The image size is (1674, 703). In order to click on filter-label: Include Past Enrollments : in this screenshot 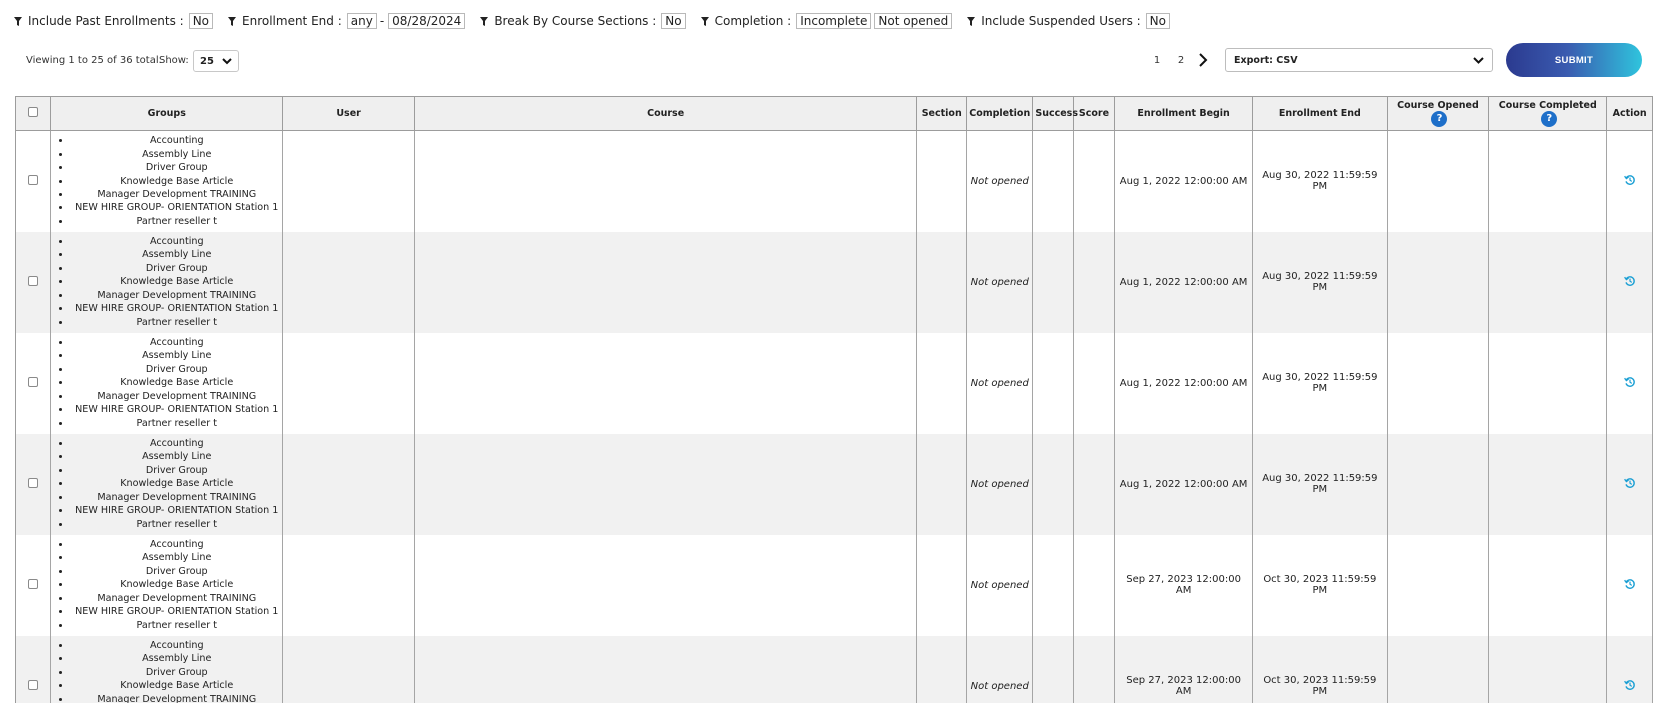, I will do `click(106, 21)`.